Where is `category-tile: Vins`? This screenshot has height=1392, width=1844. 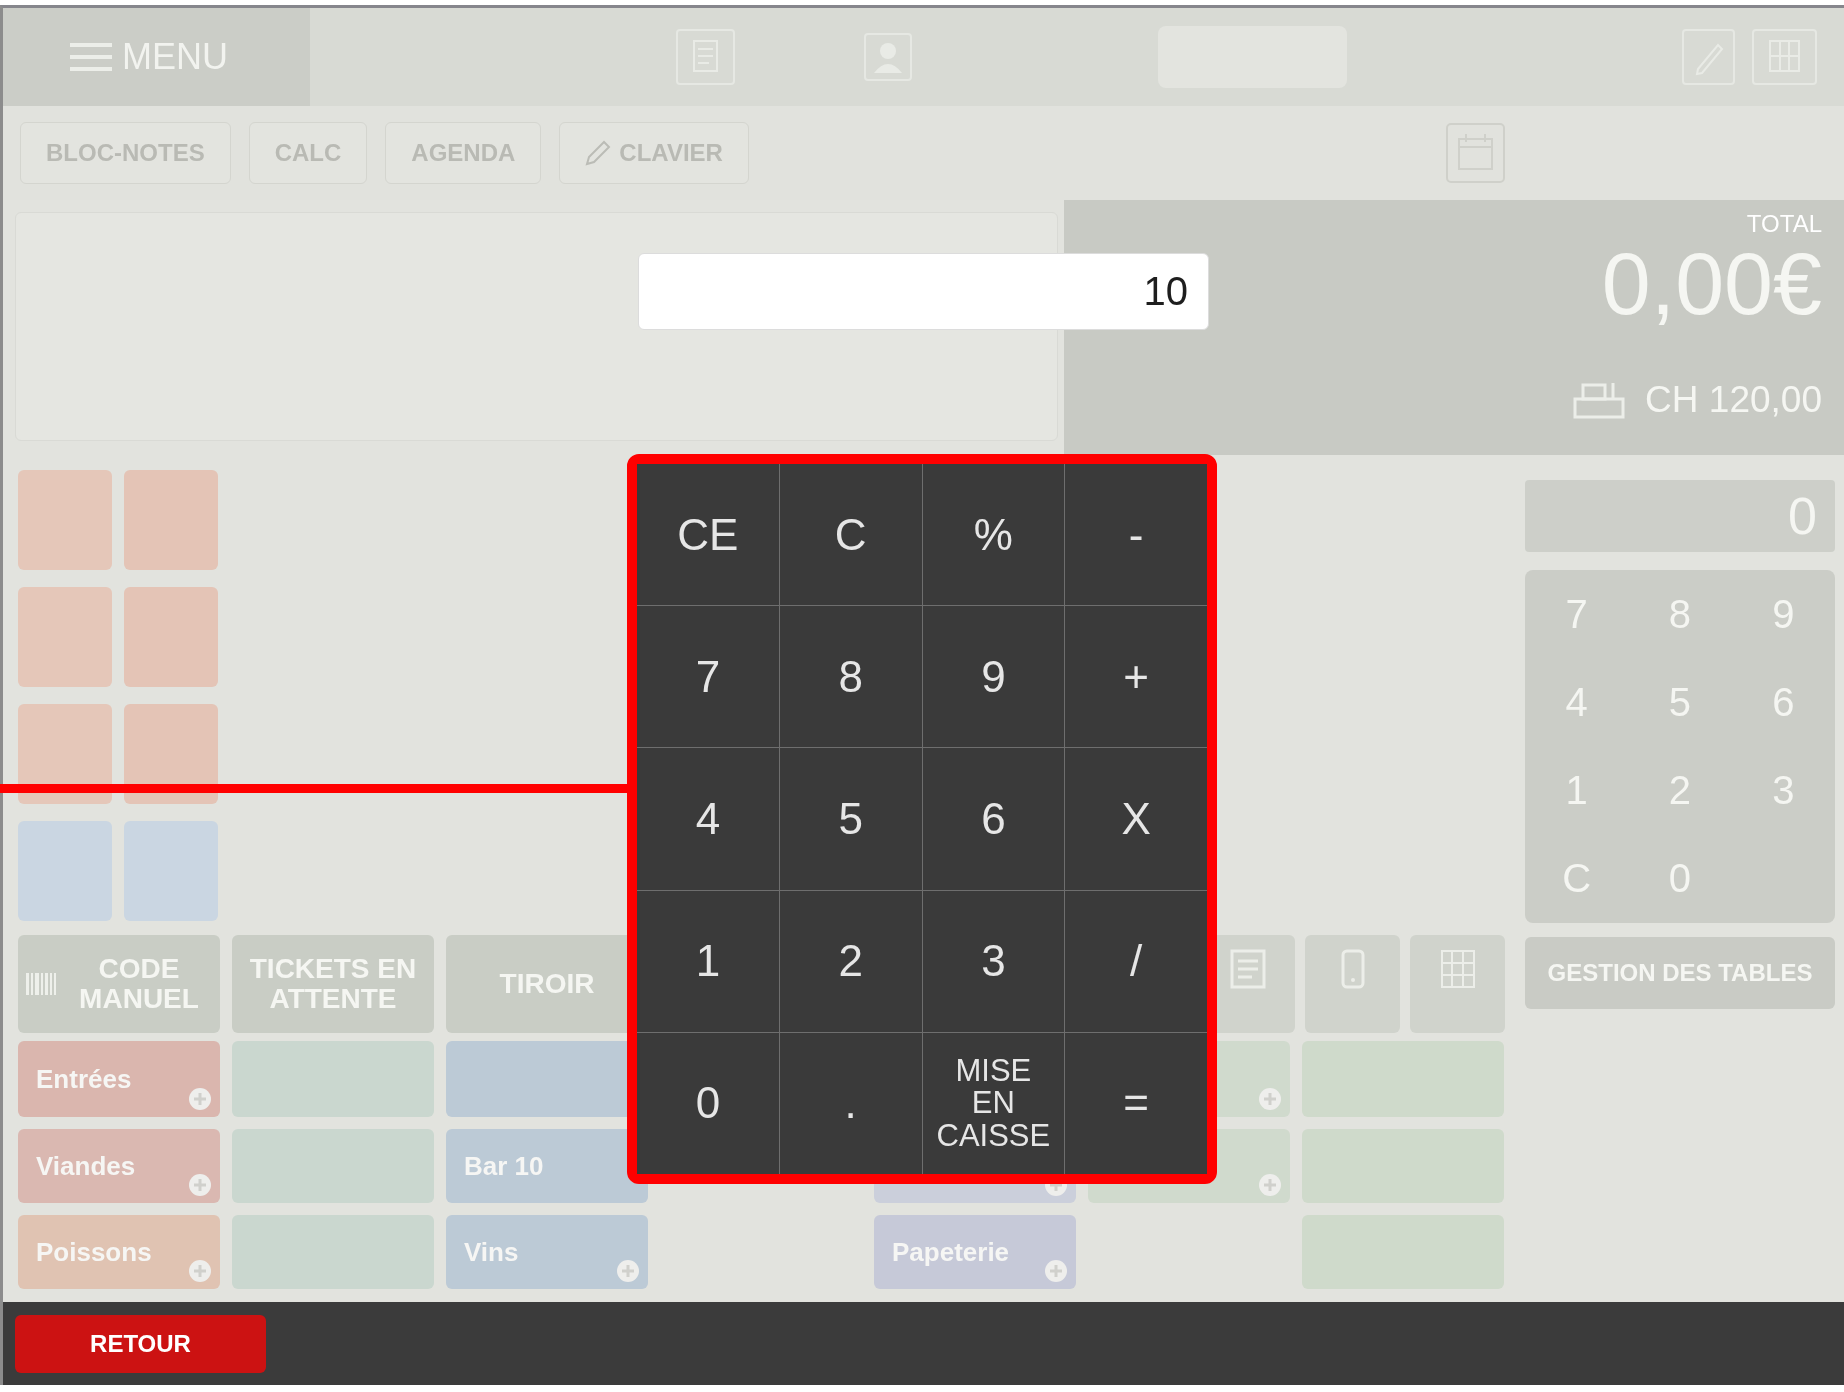 category-tile: Vins is located at coordinates (547, 1252).